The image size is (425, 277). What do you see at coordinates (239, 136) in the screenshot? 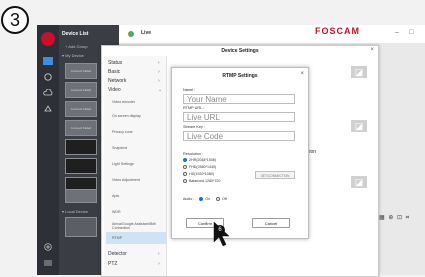
I see `stream-key-input` at bounding box center [239, 136].